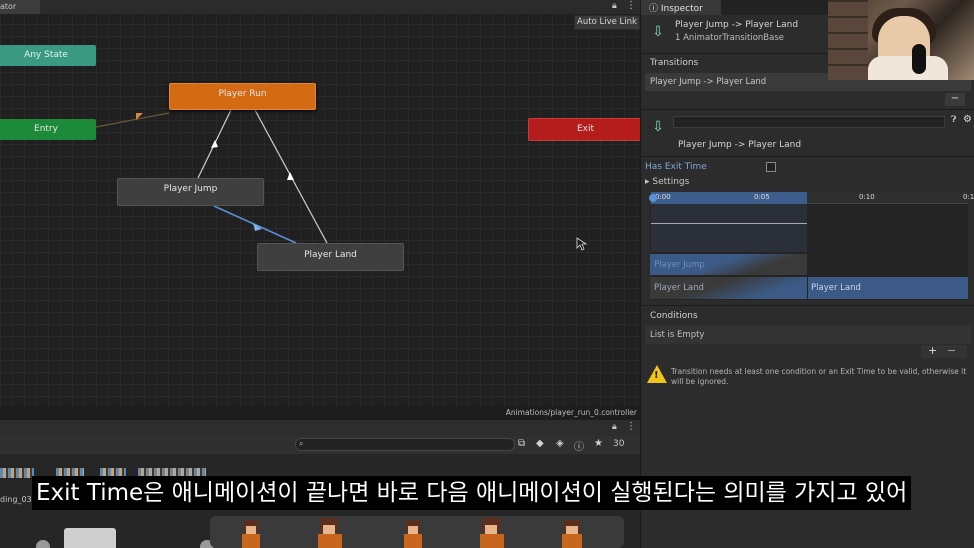  Describe the element at coordinates (737, 25) in the screenshot. I see `inspector-title: Player Jump -> Player Land` at that location.